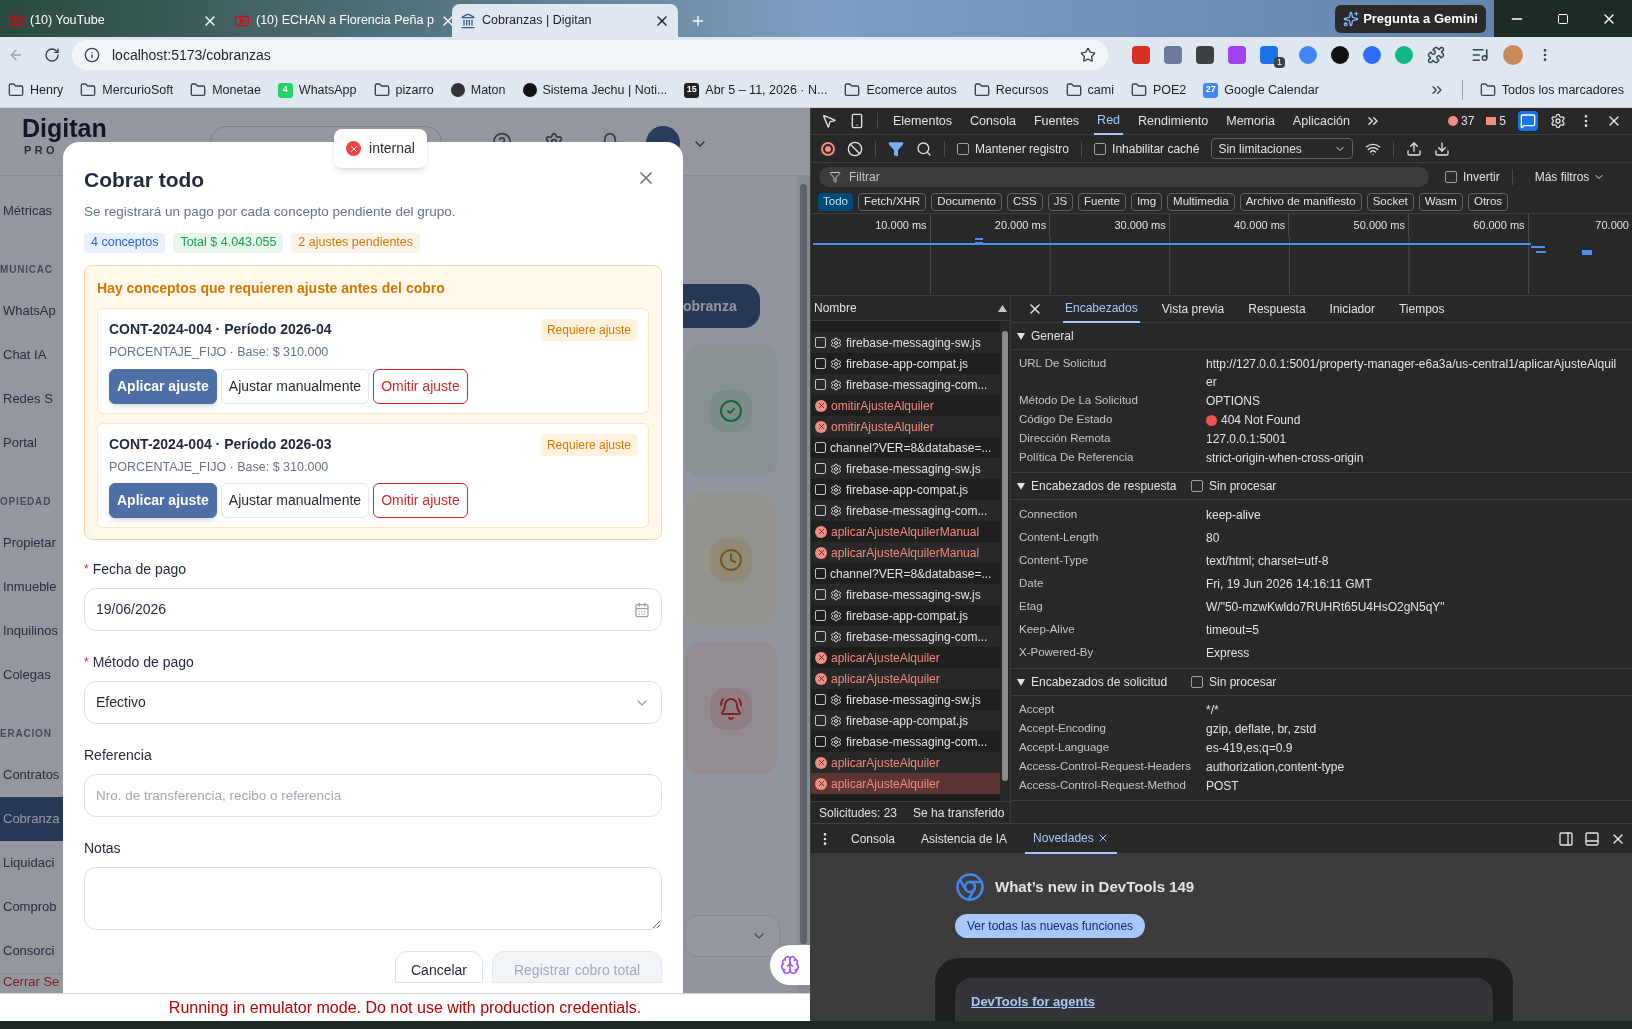  What do you see at coordinates (964, 838) in the screenshot?
I see `drawer-tab: Asistencia de IA` at bounding box center [964, 838].